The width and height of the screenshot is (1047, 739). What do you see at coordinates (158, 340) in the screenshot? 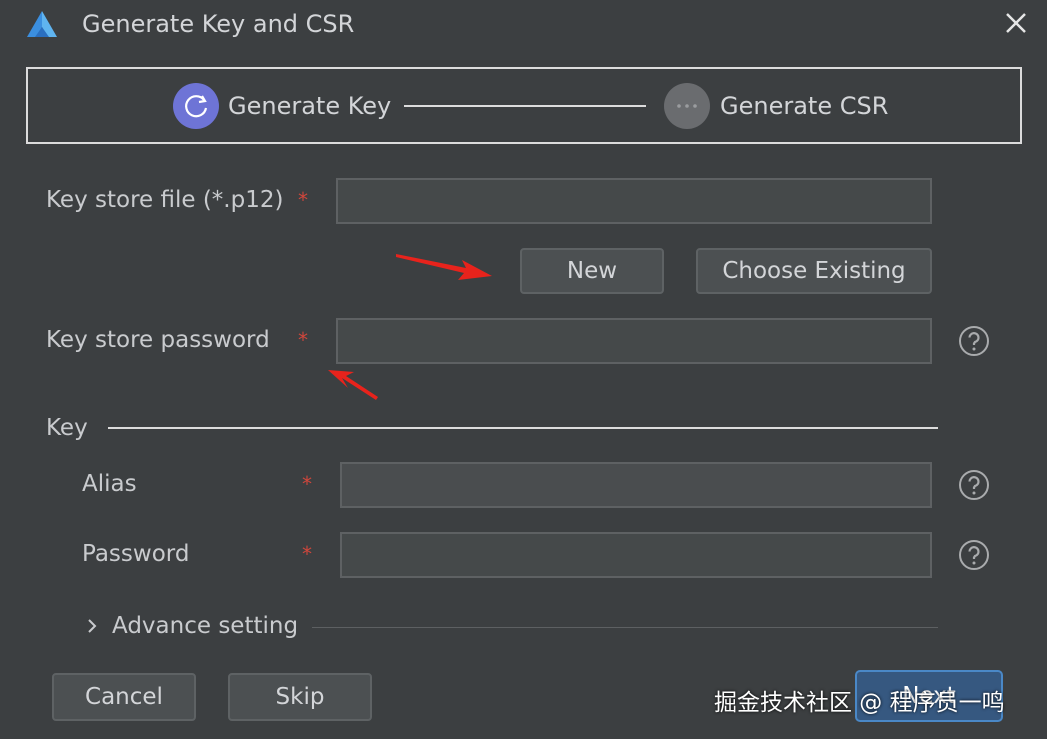
I see `keystore-password-label: Key store password` at bounding box center [158, 340].